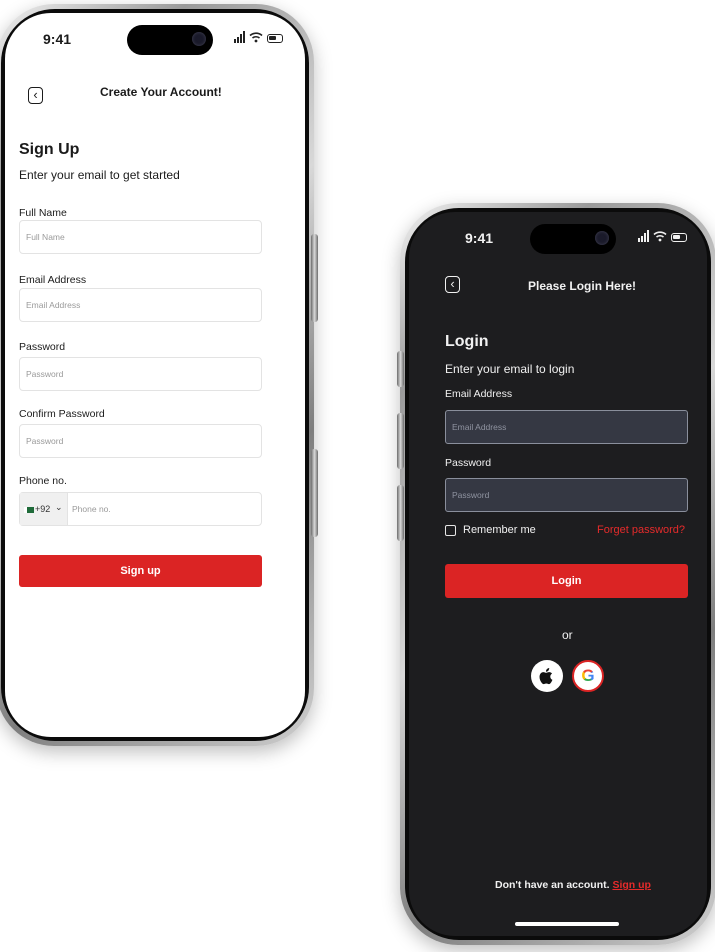  What do you see at coordinates (140, 571) in the screenshot?
I see `signup-button: Sign up` at bounding box center [140, 571].